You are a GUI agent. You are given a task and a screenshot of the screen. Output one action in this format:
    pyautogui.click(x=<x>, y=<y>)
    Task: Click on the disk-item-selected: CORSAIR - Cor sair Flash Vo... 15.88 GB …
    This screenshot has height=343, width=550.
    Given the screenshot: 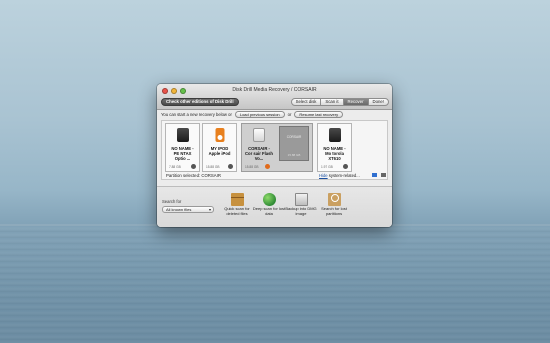 What is the action you would take?
    pyautogui.click(x=277, y=147)
    